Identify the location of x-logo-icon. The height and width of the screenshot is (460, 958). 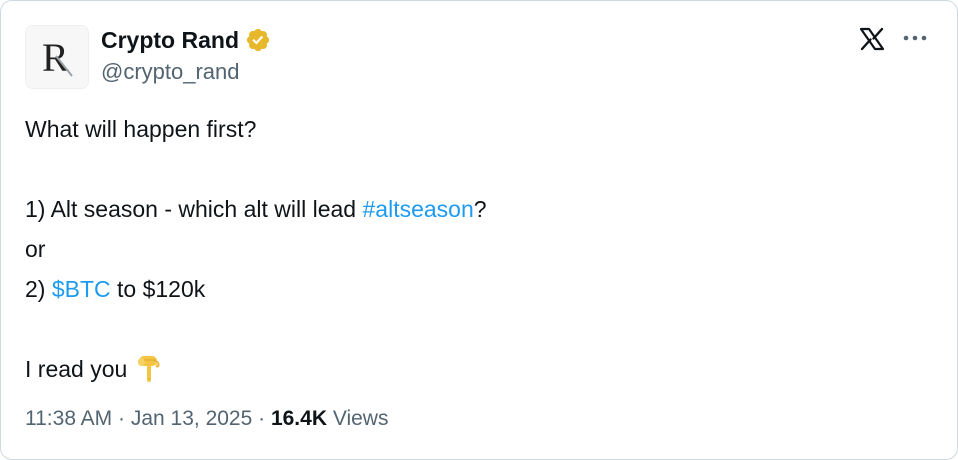
(872, 39).